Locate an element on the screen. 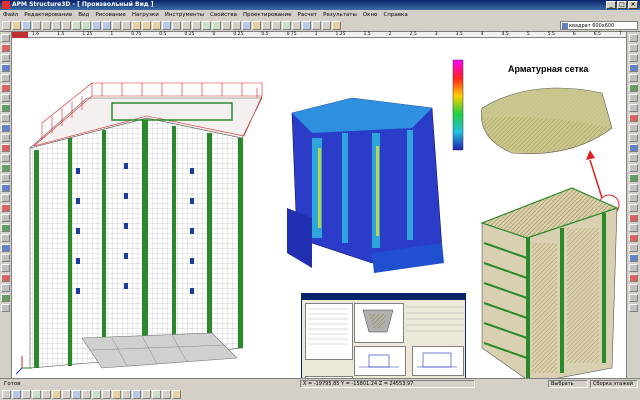 The width and height of the screenshot is (640, 400). polar-icon is located at coordinates (56, 394).